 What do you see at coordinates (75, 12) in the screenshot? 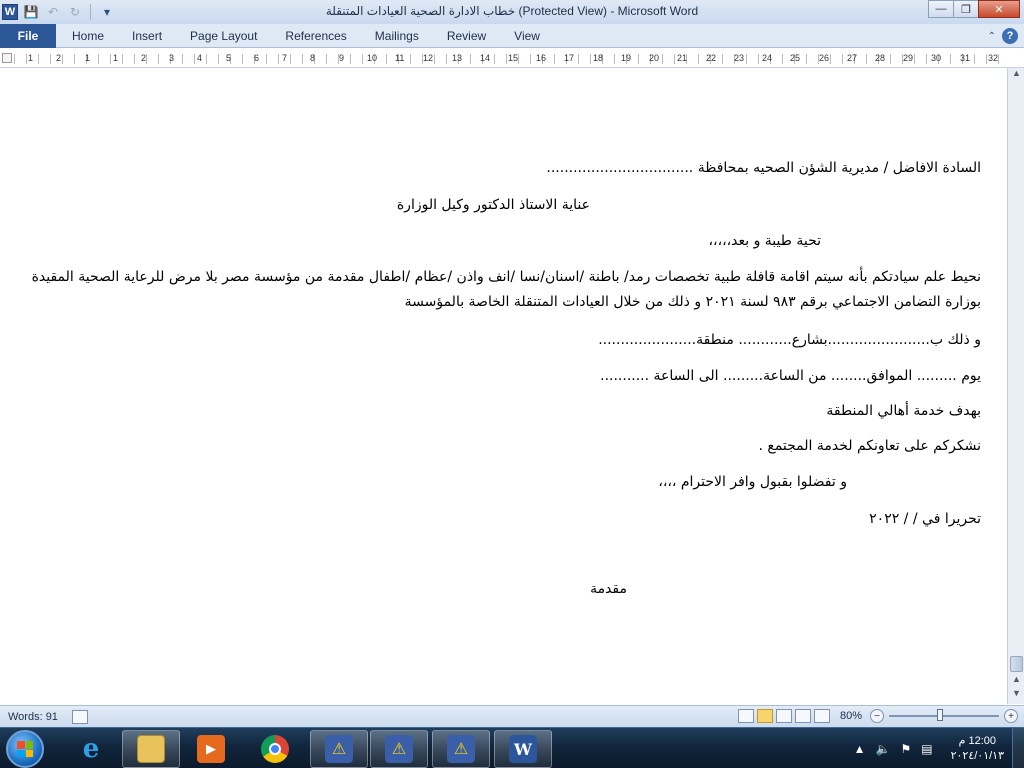
I see `redo-icon: ↻` at bounding box center [75, 12].